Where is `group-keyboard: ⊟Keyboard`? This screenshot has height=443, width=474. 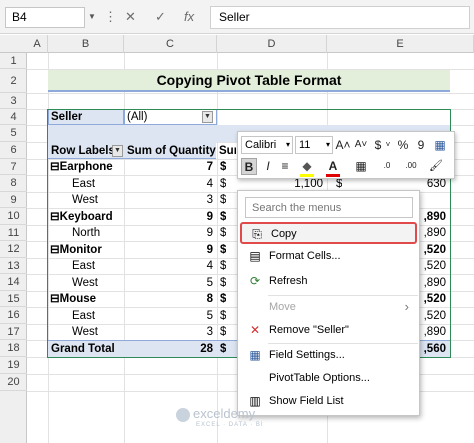
group-keyboard: ⊟Keyboard is located at coordinates (81, 217).